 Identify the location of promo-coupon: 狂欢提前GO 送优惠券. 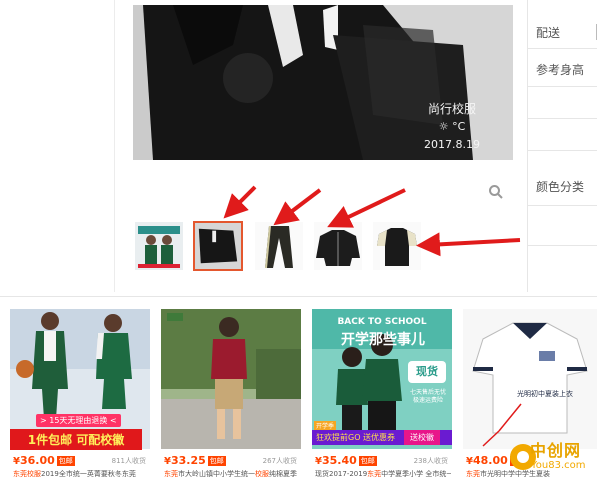
(356, 437).